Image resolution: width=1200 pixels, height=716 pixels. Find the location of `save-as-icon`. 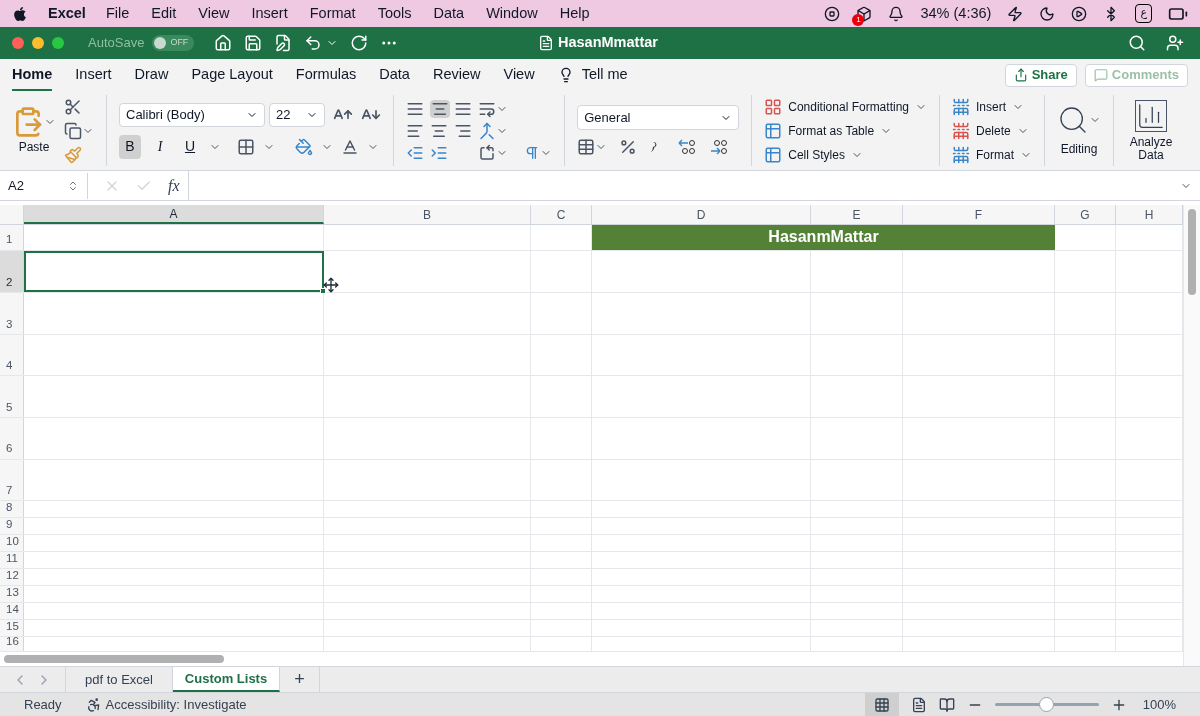

save-as-icon is located at coordinates (283, 43).